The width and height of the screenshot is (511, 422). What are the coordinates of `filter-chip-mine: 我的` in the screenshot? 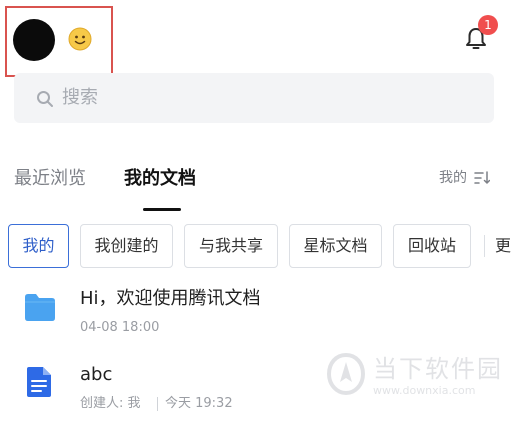 It's located at (38, 246).